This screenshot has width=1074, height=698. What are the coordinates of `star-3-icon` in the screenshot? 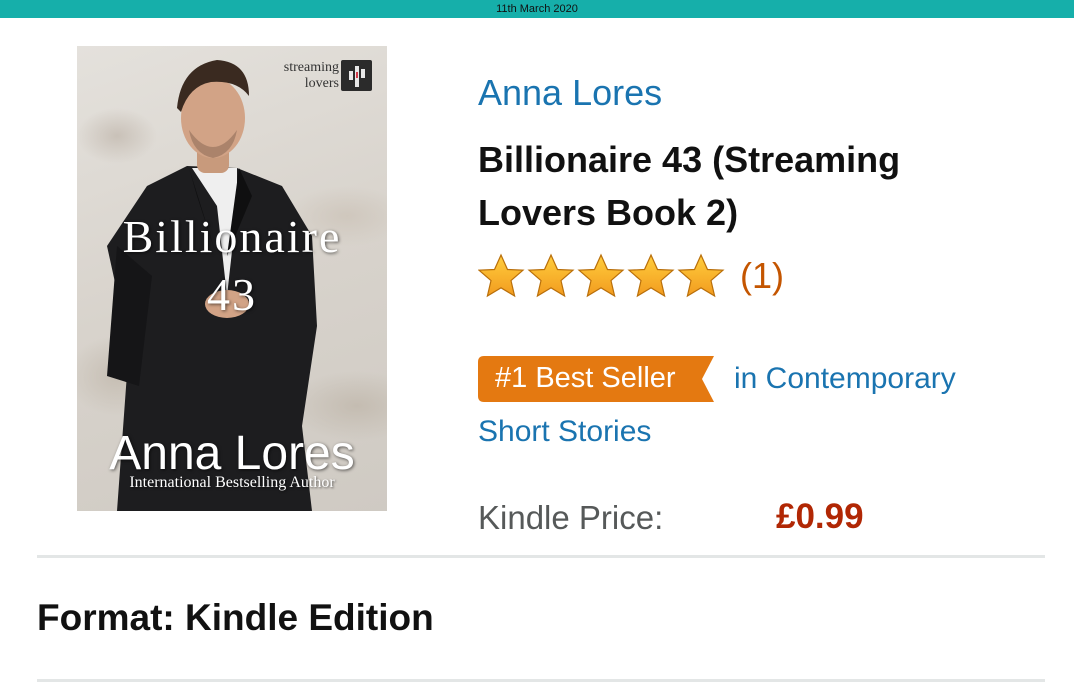 It's located at (601, 275).